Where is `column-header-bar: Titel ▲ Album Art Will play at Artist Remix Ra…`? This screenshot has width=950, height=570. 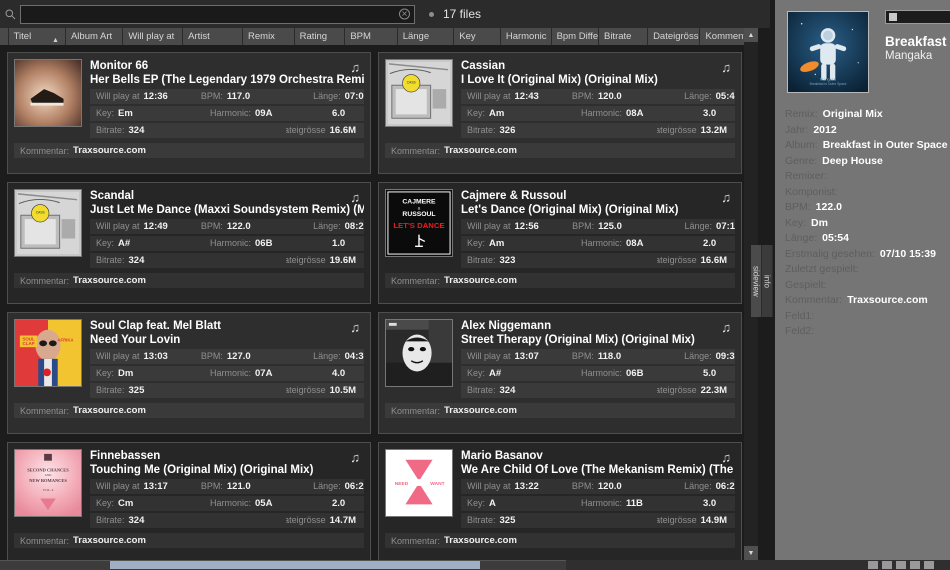
column-header-bar: Titel ▲ Album Art Will play at Artist Remix Ra… is located at coordinates (379, 36).